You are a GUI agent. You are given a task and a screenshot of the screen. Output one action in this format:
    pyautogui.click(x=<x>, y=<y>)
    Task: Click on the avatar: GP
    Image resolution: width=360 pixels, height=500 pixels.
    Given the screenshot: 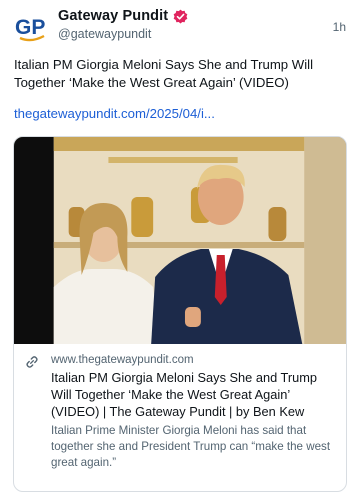 What is the action you would take?
    pyautogui.click(x=31, y=27)
    